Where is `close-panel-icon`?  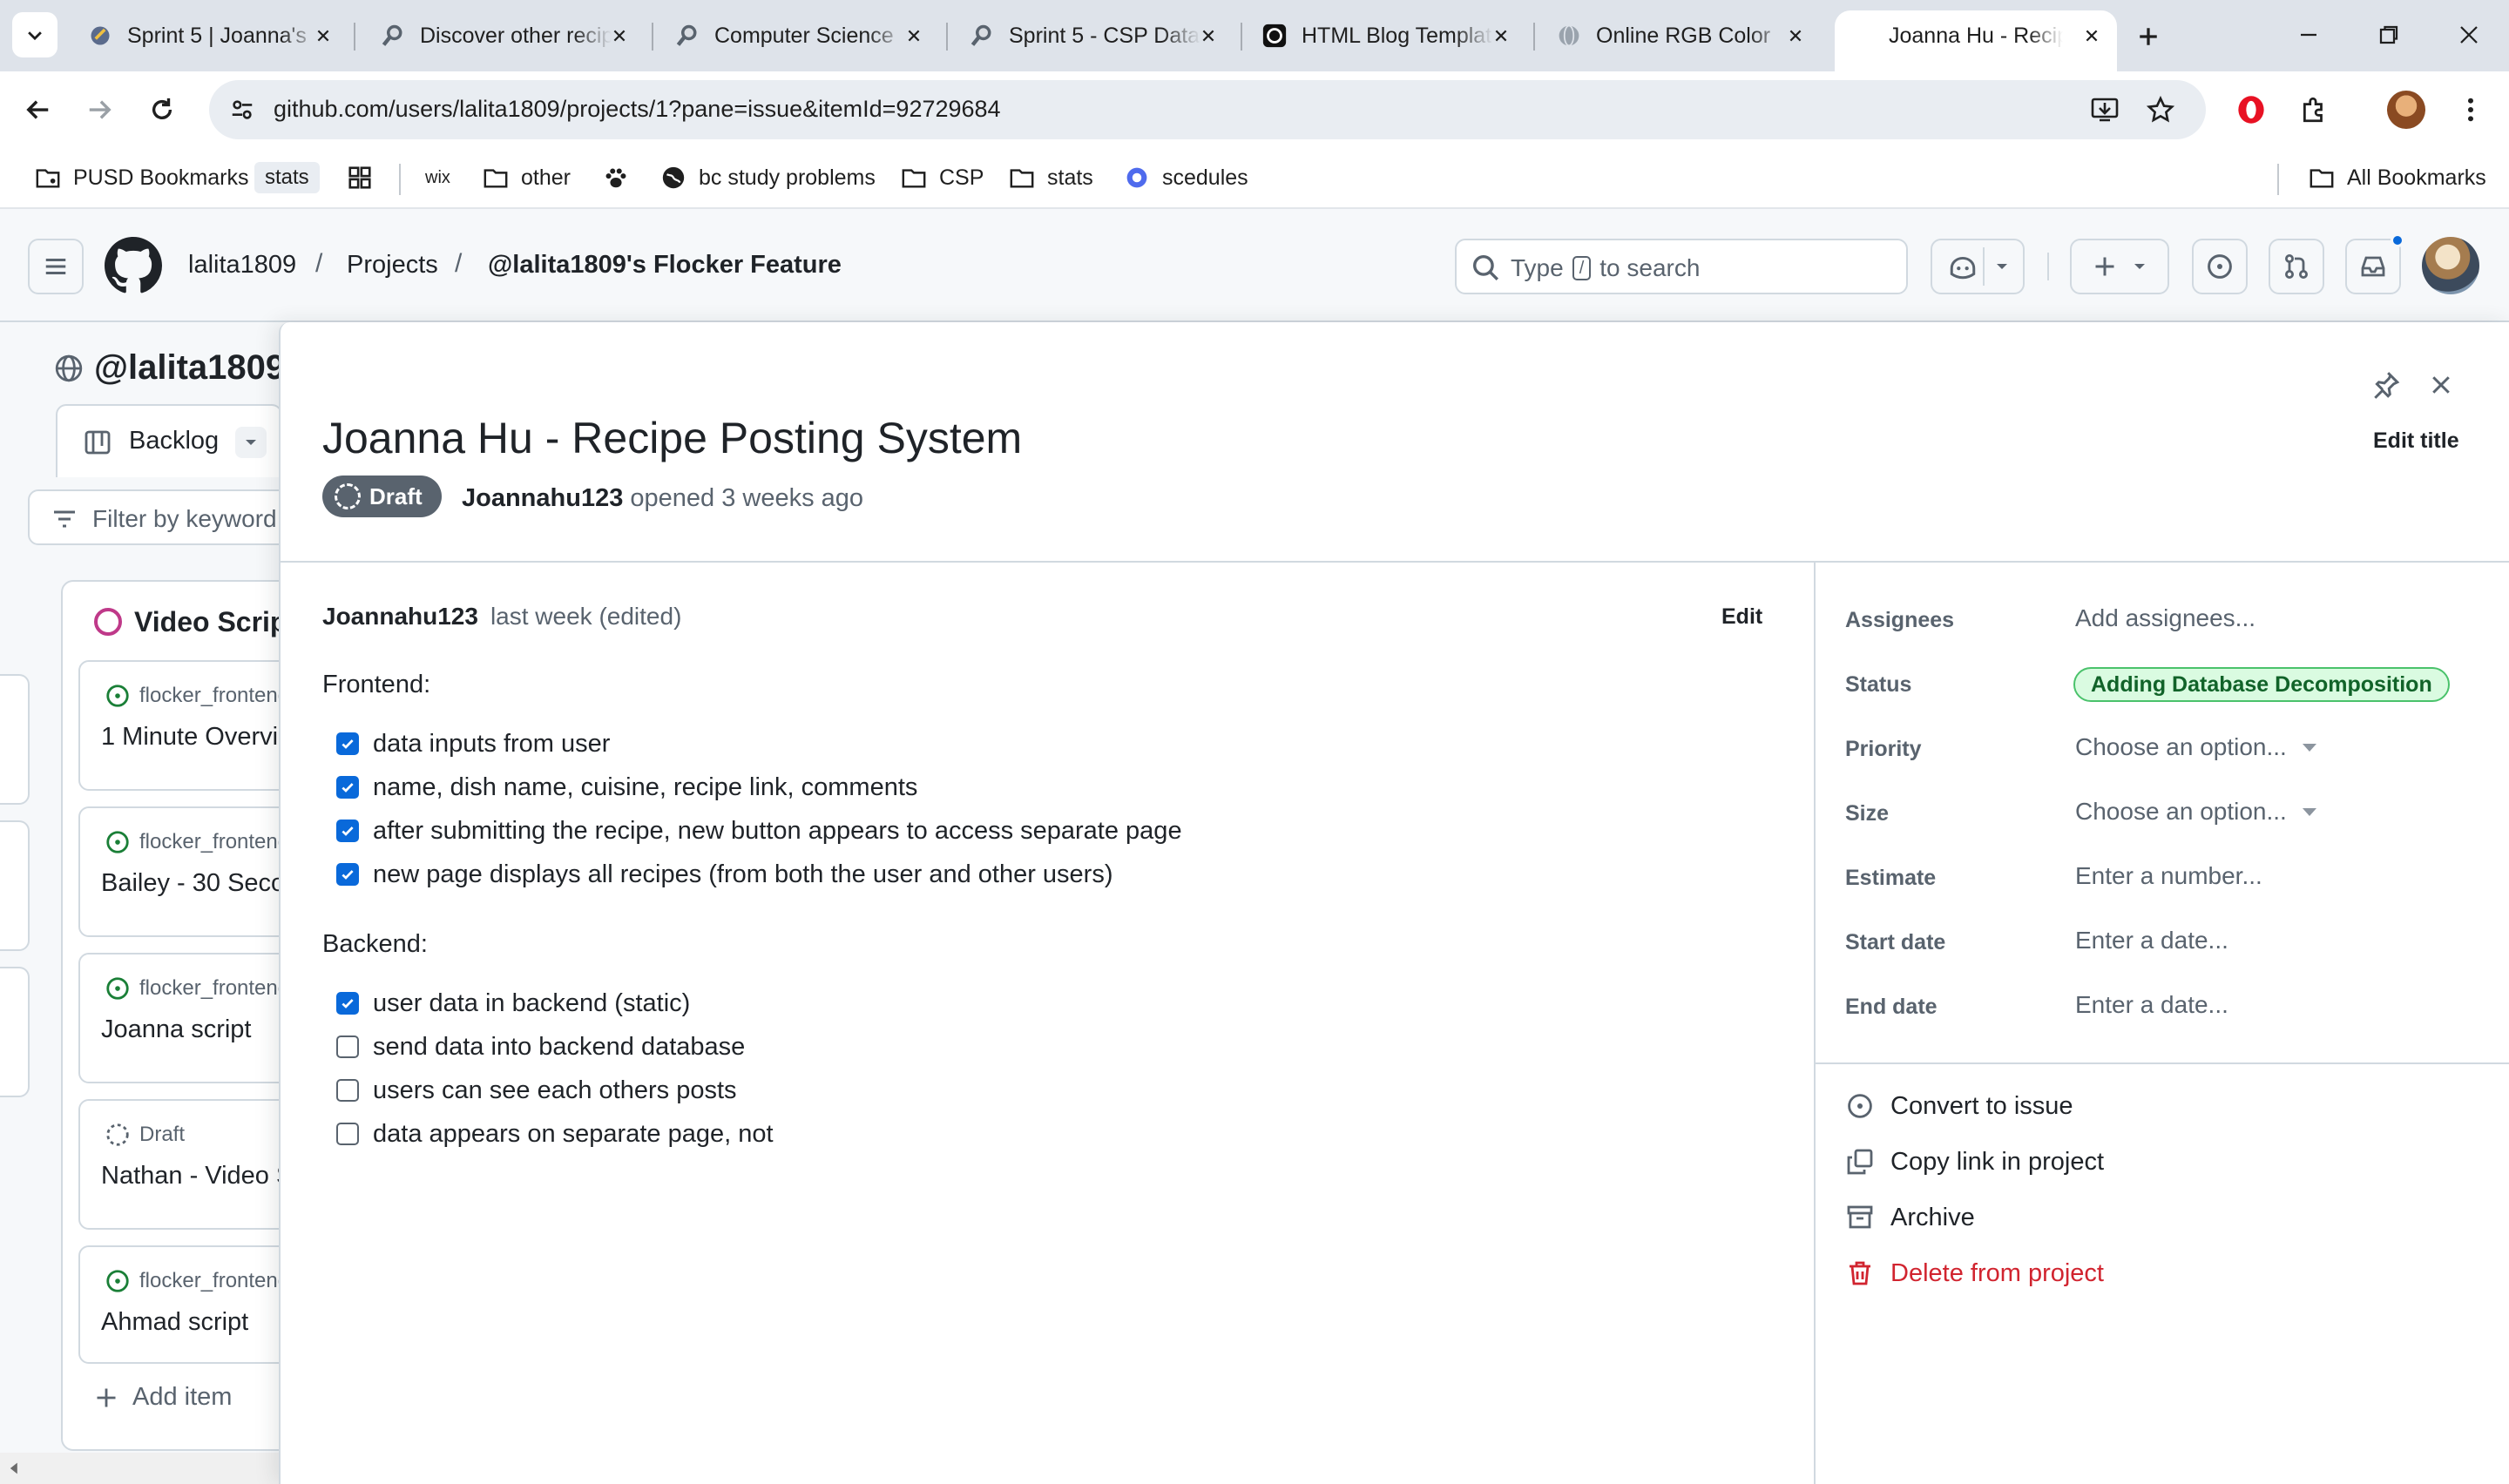
close-panel-icon is located at coordinates (2441, 385).